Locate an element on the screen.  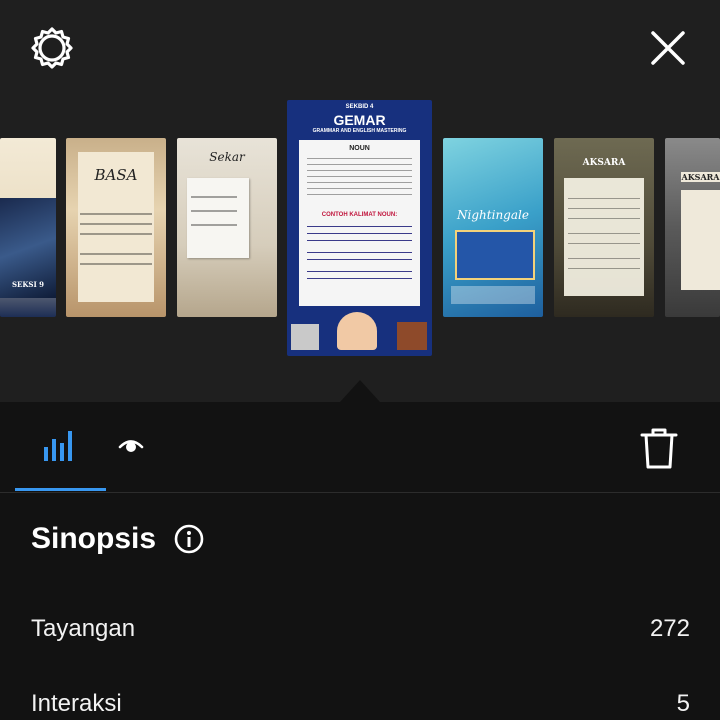
info-icon is located at coordinates (189, 539).